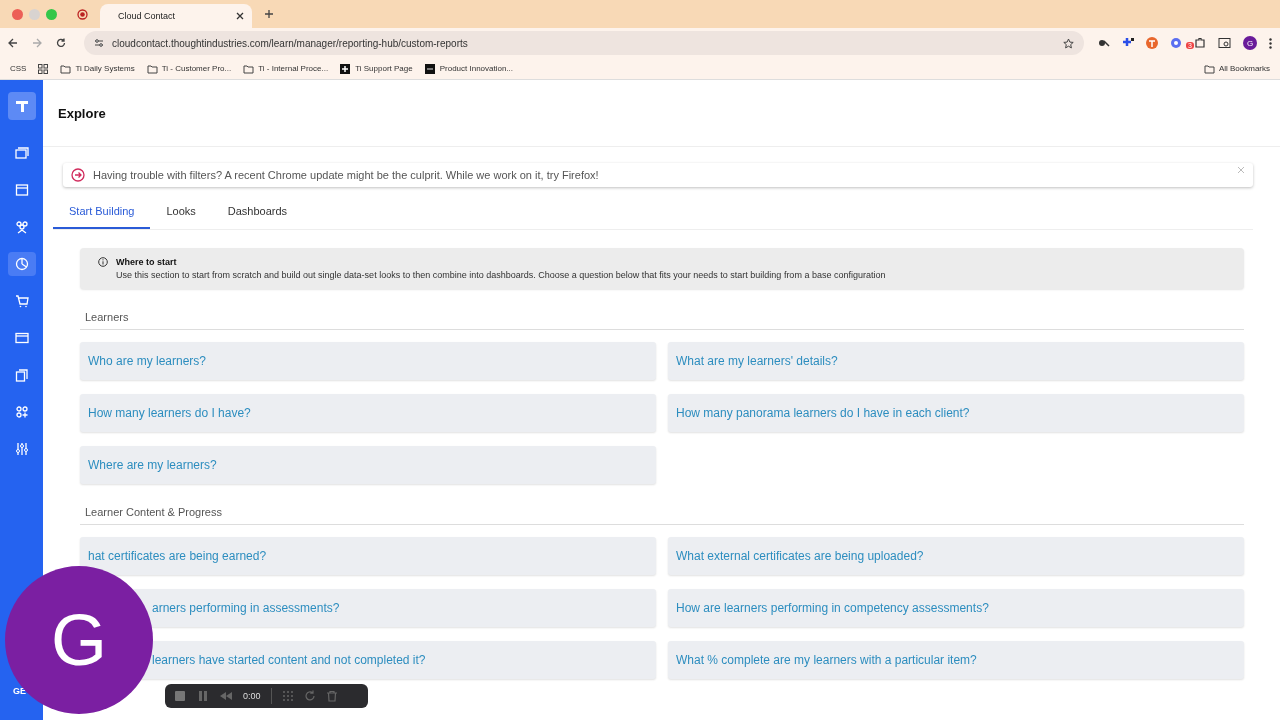  Describe the element at coordinates (147, 262) in the screenshot. I see `info-title: Where to start` at that location.